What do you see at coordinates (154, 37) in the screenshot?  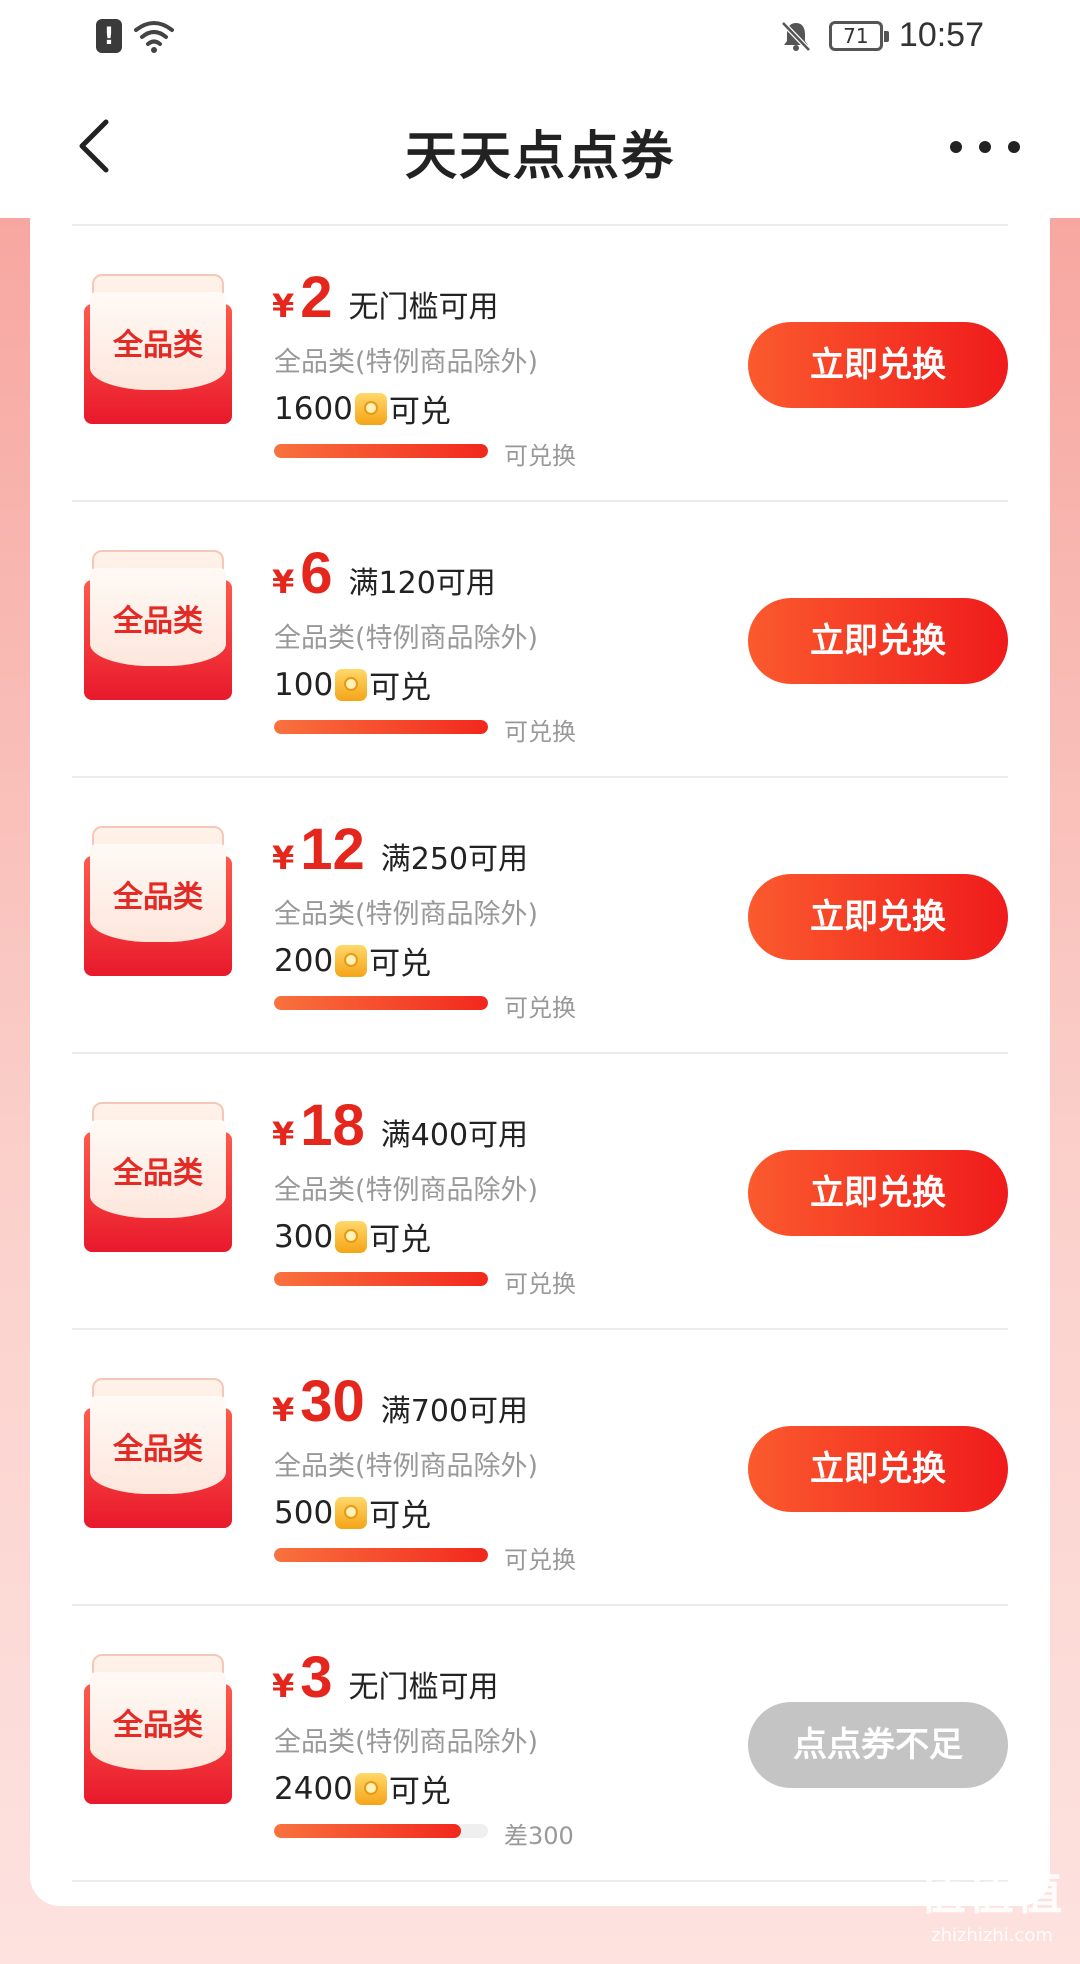 I see `wifi-icon` at bounding box center [154, 37].